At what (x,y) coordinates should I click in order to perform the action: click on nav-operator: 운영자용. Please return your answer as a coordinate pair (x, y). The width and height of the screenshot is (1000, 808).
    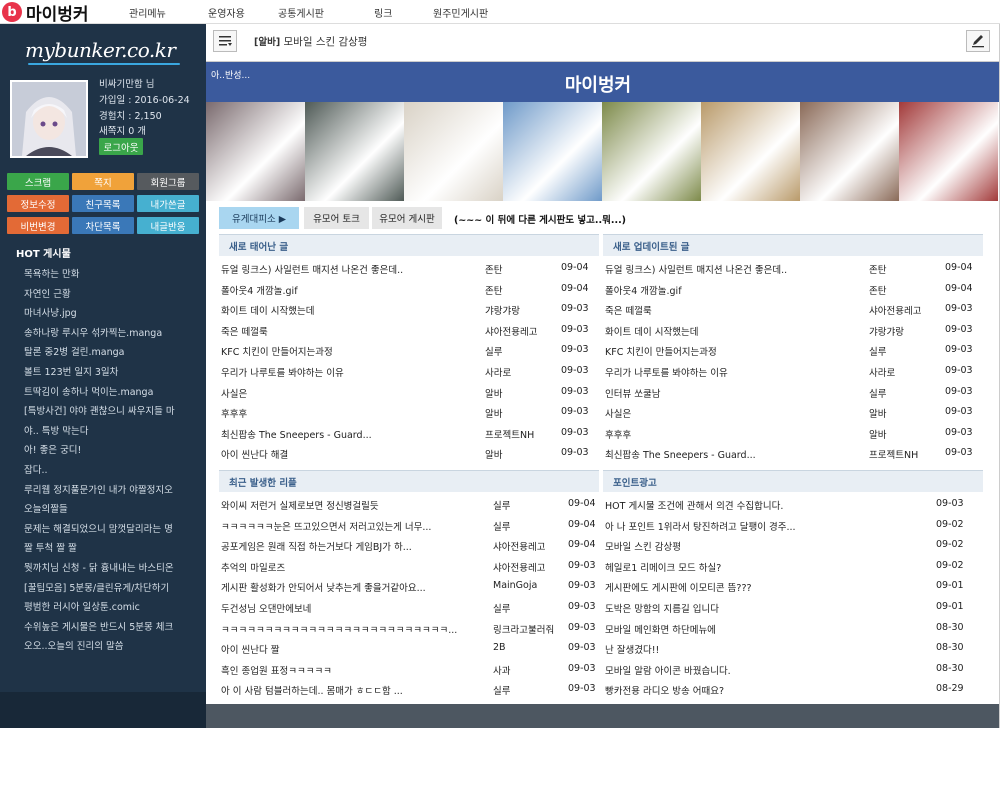
    Looking at the image, I should click on (226, 12).